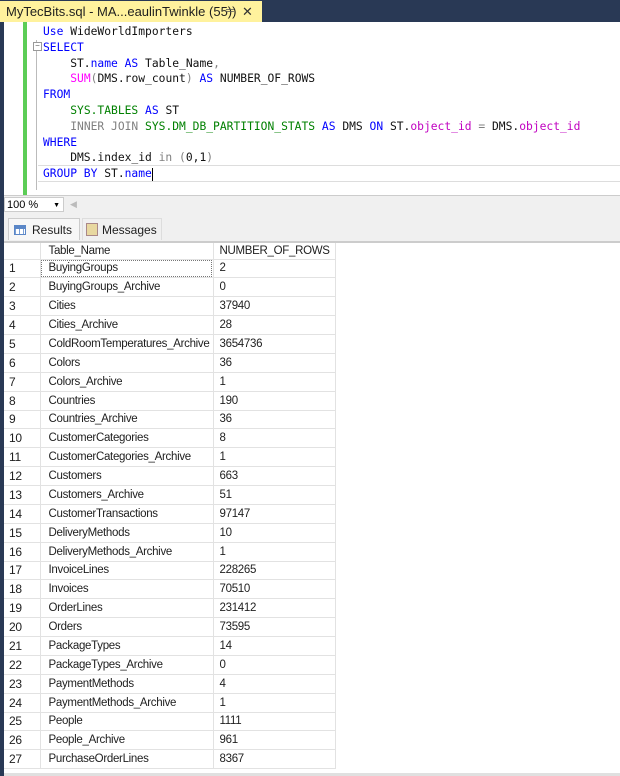 The image size is (620, 776). What do you see at coordinates (127, 457) in the screenshot?
I see `cell-table-name: CustomerCategories_Archive` at bounding box center [127, 457].